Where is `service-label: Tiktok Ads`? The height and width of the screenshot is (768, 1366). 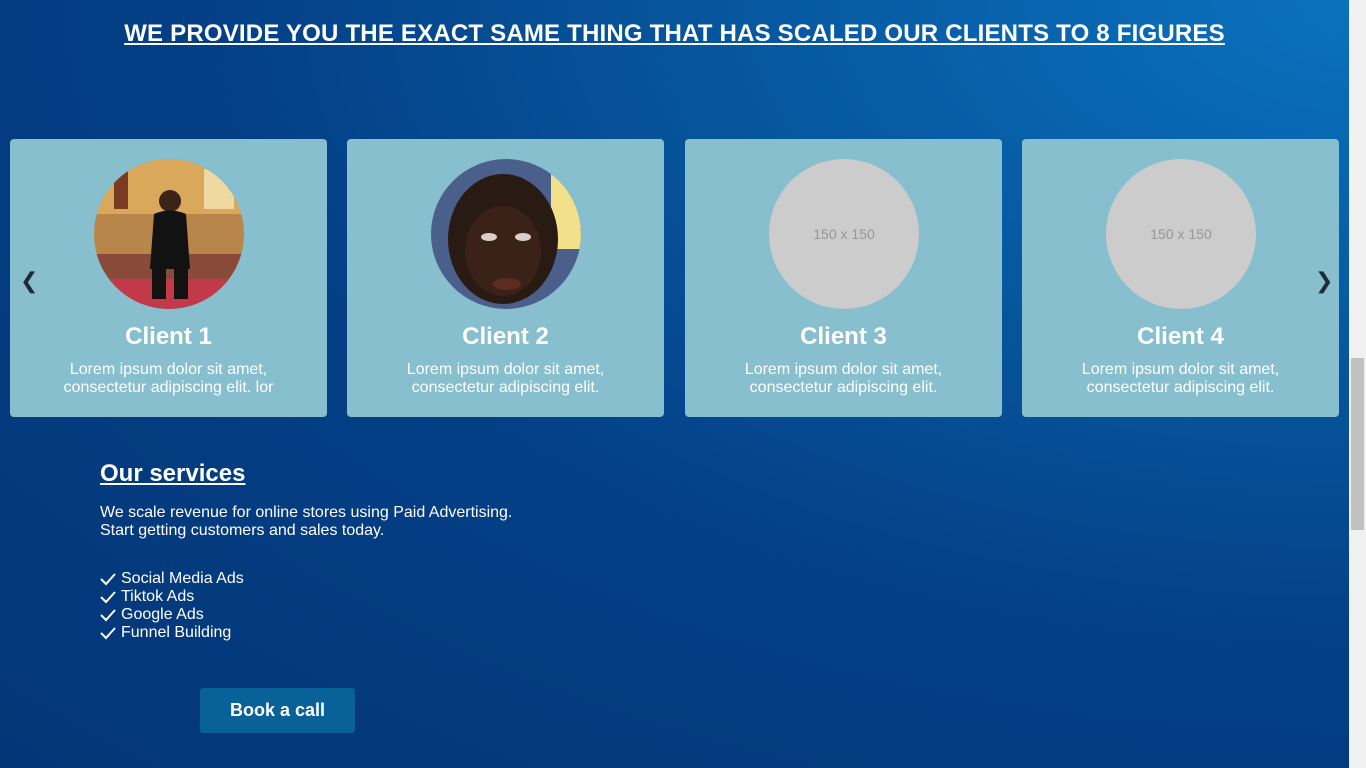
service-label: Tiktok Ads is located at coordinates (158, 596).